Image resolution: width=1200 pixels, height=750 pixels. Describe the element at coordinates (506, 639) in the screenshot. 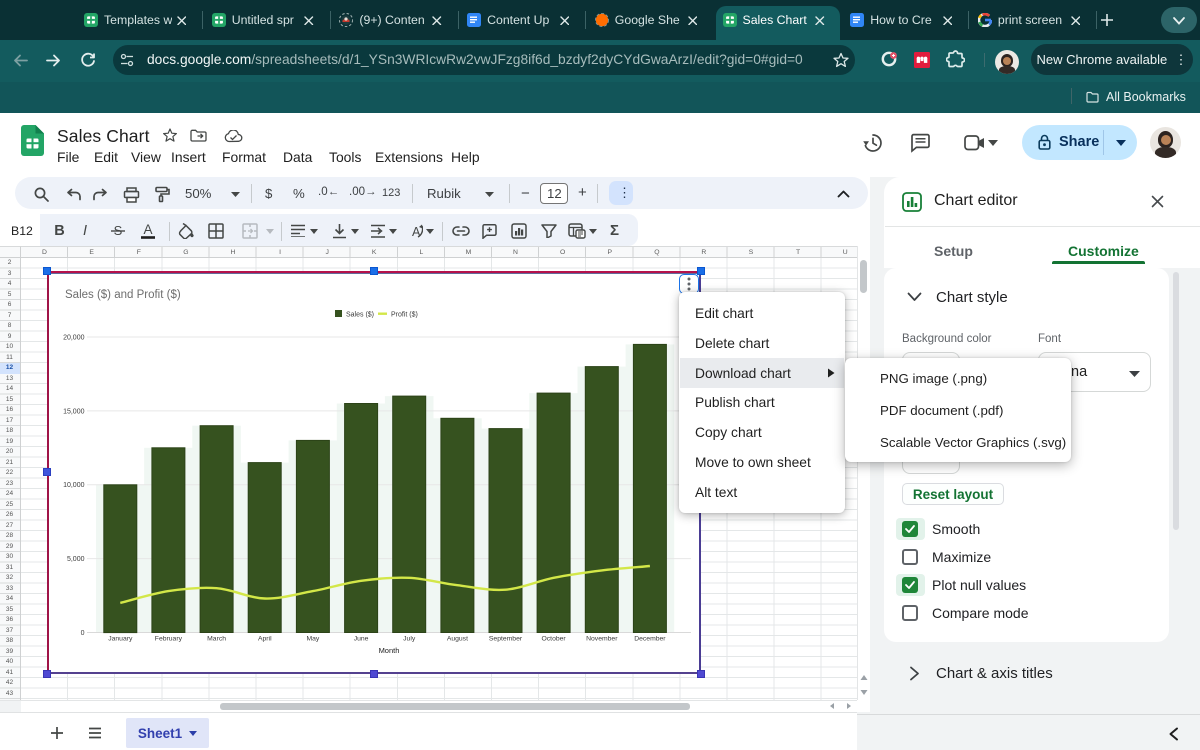

I see `svg-text: September` at that location.